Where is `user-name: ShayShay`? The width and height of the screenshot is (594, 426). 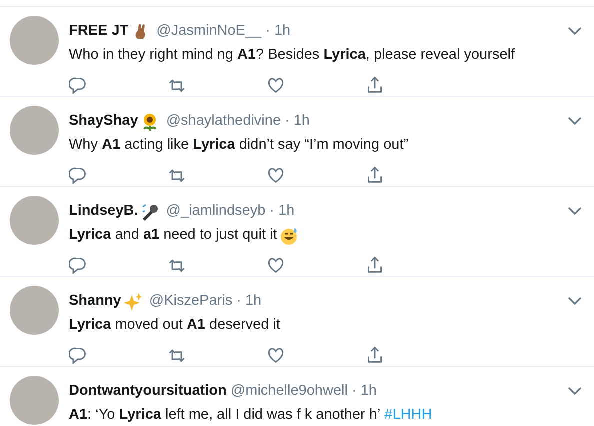
user-name: ShayShay is located at coordinates (103, 122).